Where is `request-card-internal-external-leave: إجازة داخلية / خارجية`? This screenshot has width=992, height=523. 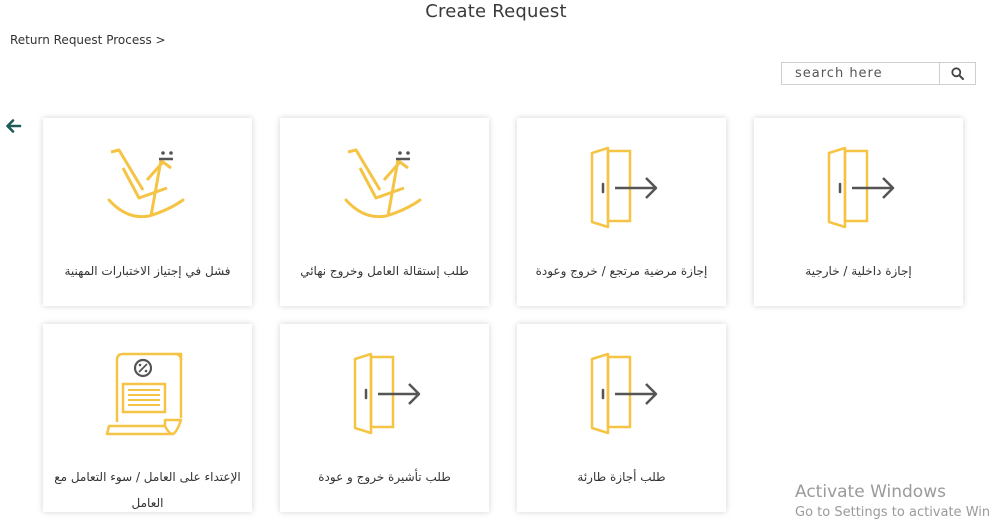
request-card-internal-external-leave: إجازة داخلية / خارجية is located at coordinates (858, 212).